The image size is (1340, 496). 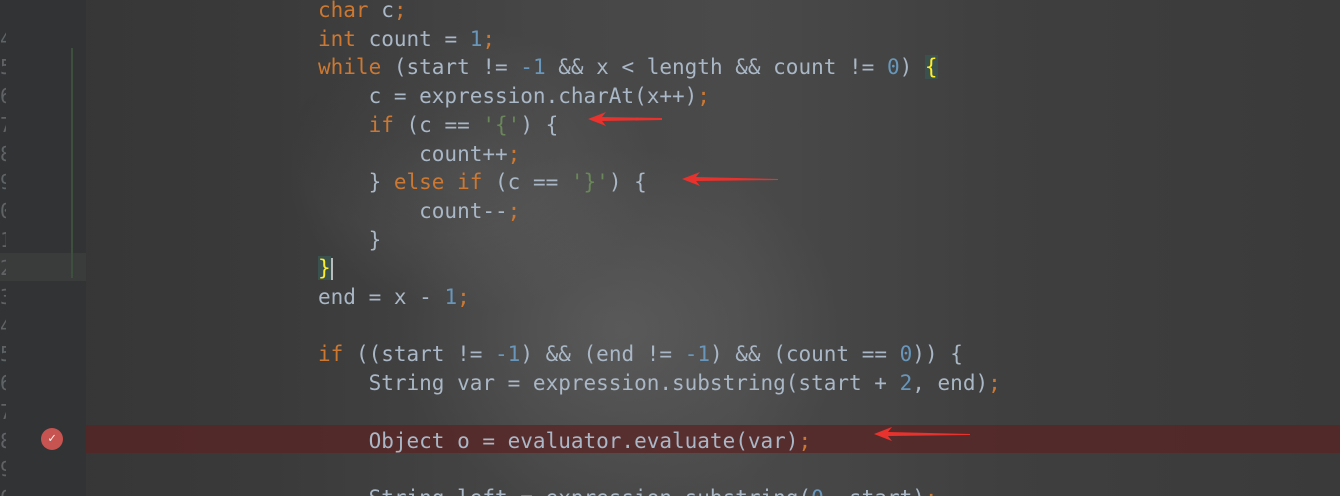 What do you see at coordinates (451, 67) in the screenshot?
I see `code-token: (start !=` at bounding box center [451, 67].